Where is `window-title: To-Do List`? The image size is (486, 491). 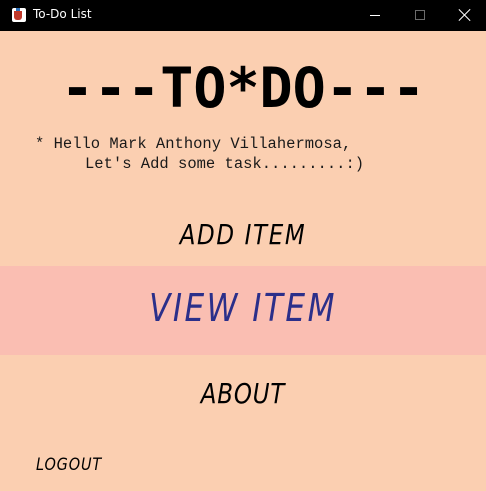
window-title: To-Do List is located at coordinates (62, 14).